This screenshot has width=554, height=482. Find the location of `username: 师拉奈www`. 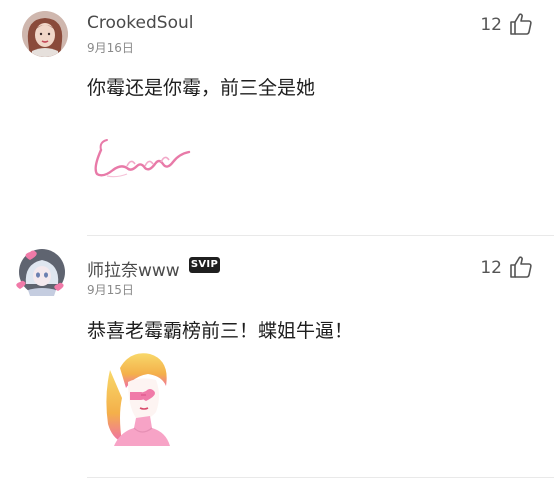

username: 师拉奈www is located at coordinates (133, 268).